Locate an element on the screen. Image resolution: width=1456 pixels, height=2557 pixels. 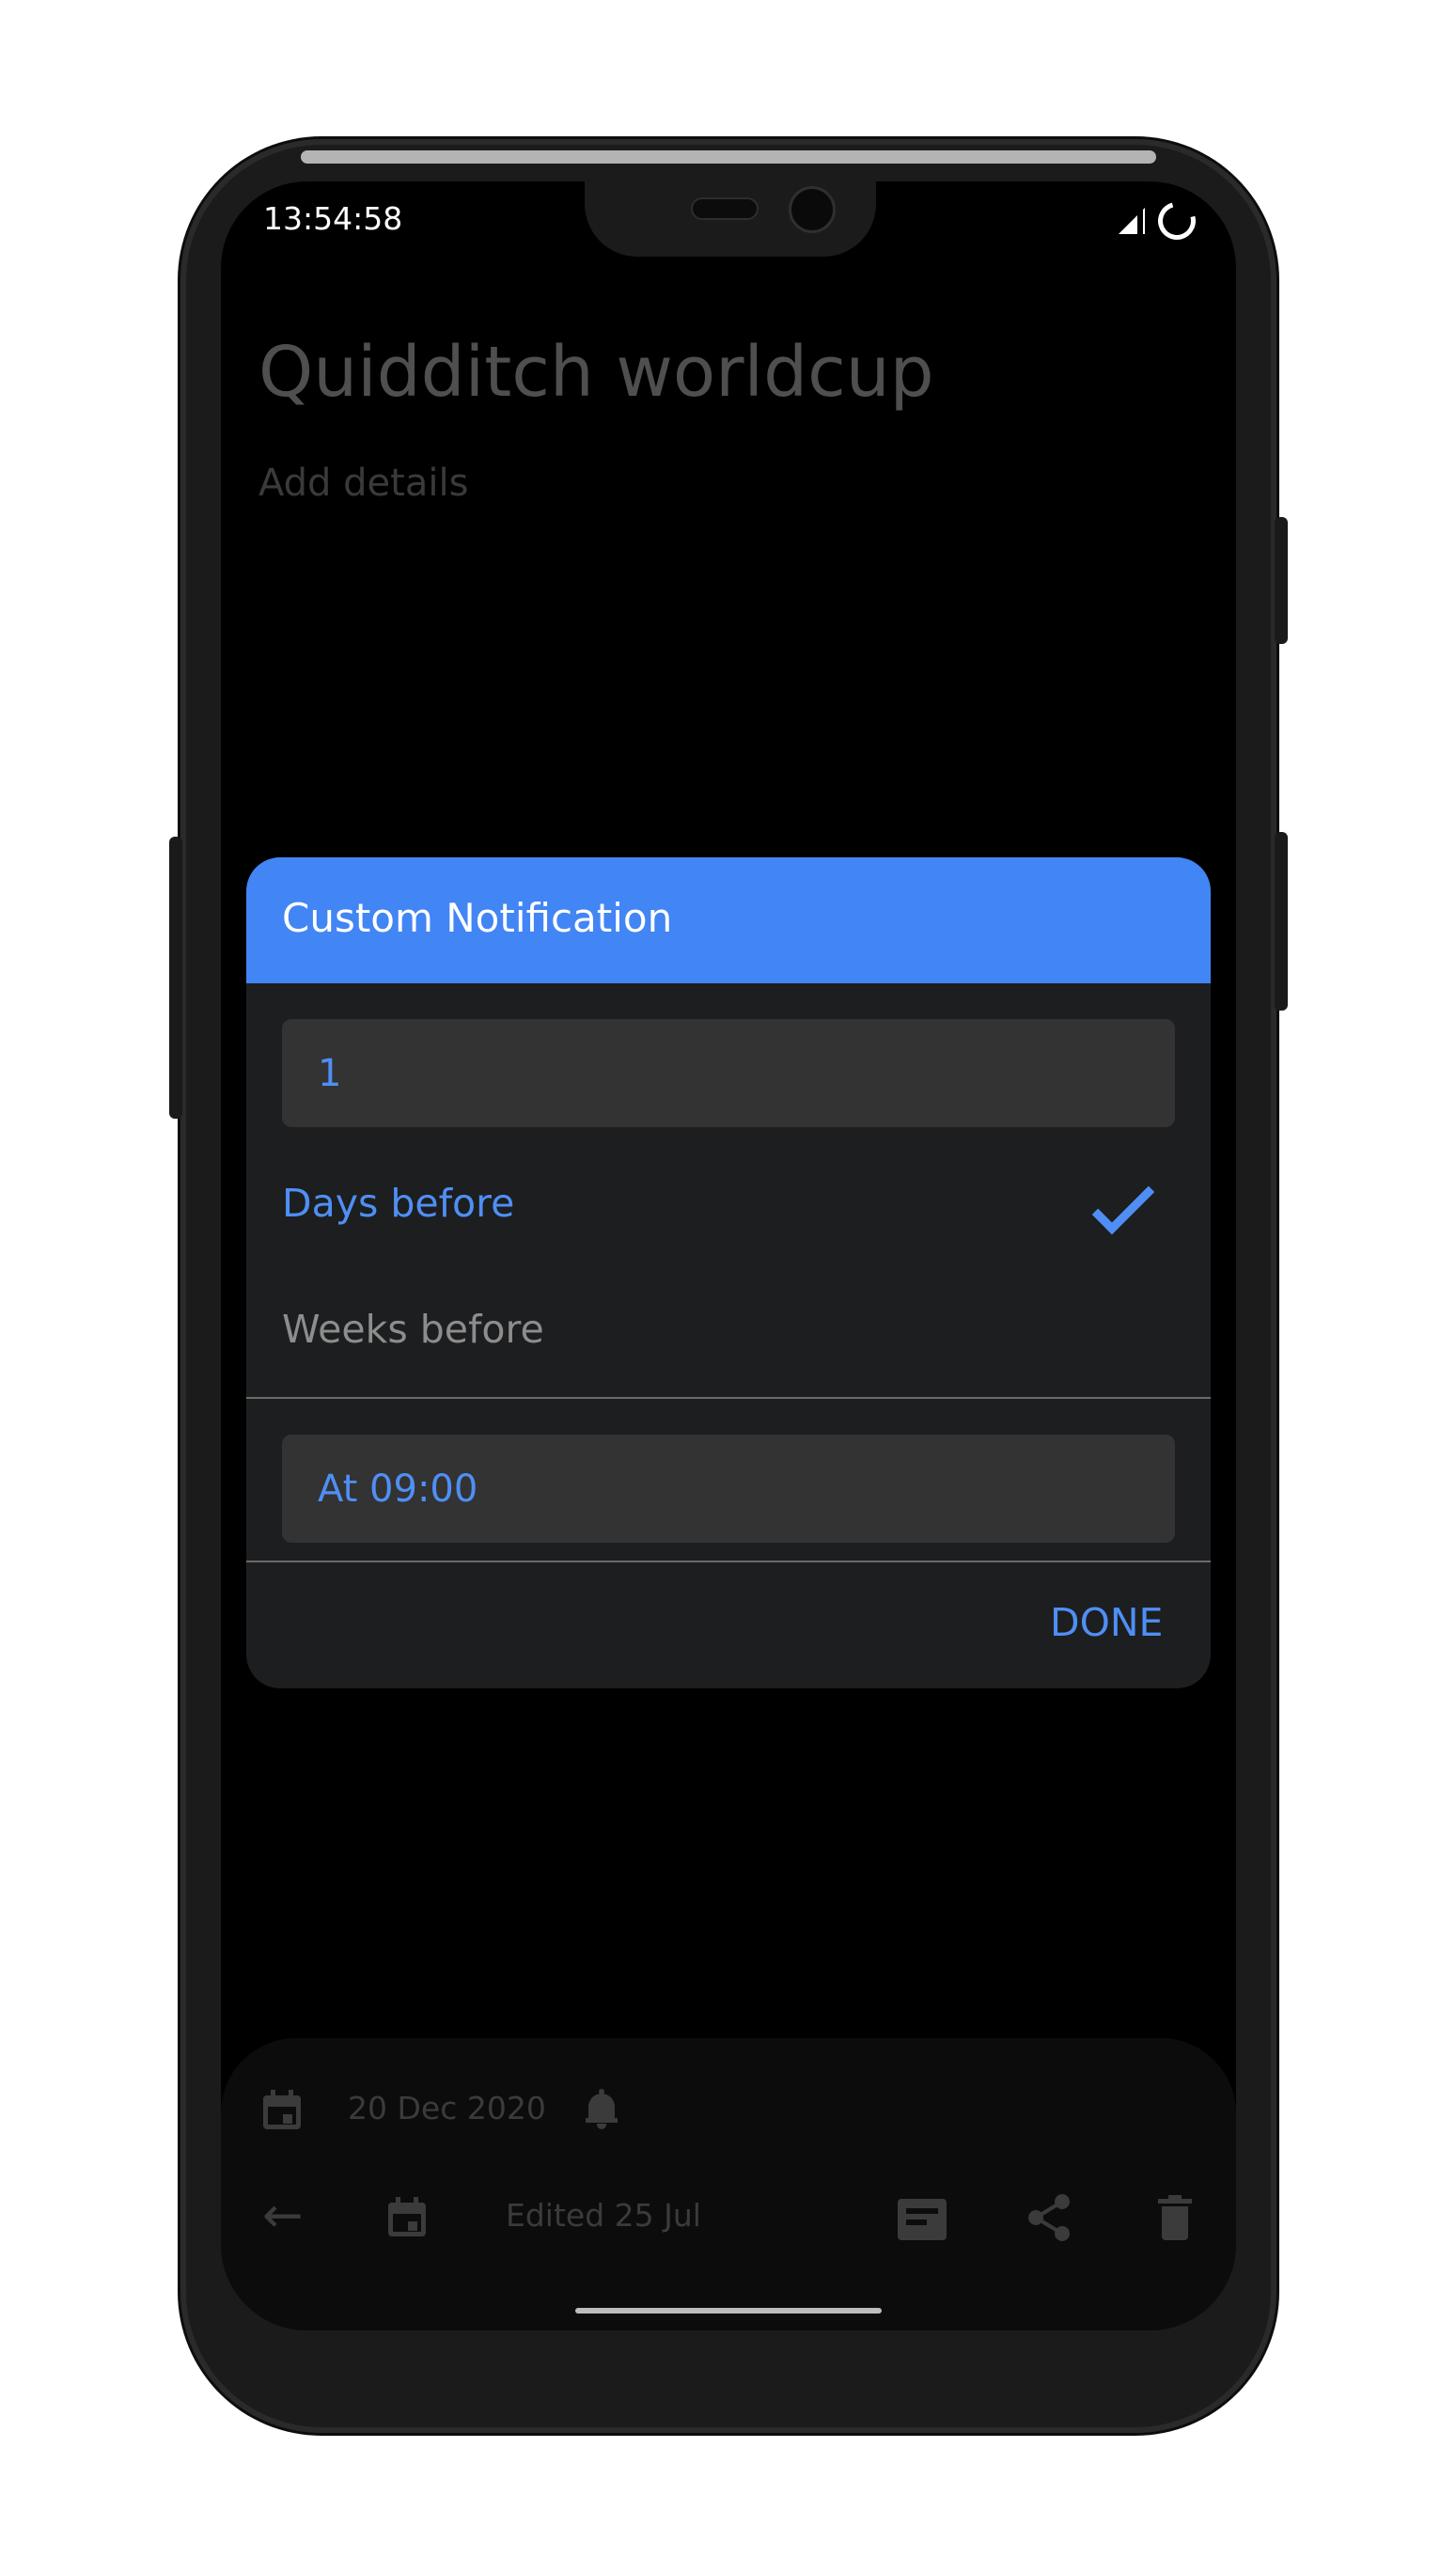
archive-icon is located at coordinates (922, 2219).